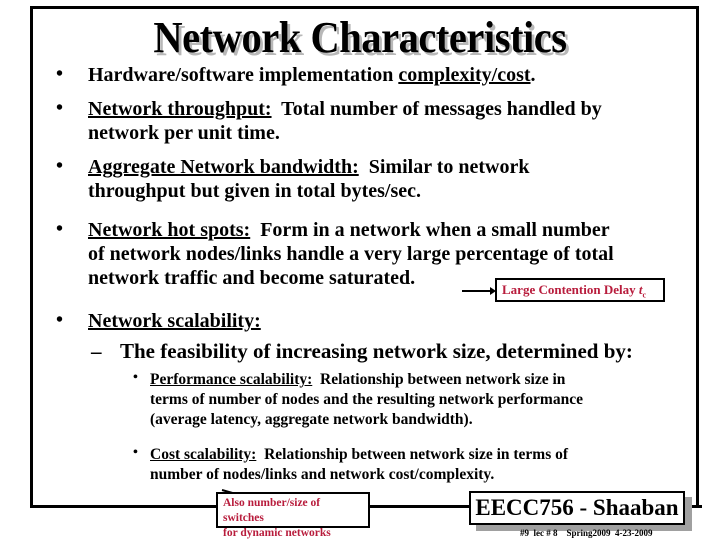 The width and height of the screenshot is (720, 541). What do you see at coordinates (255, 191) in the screenshot?
I see `bullet-text: throughput but given in total bytes/sec.` at bounding box center [255, 191].